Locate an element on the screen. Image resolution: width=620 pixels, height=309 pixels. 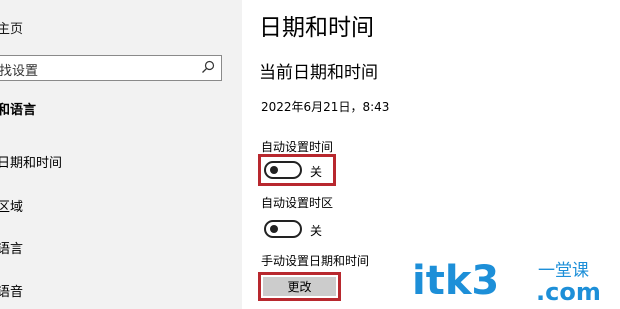
change-button: 更改 is located at coordinates (299, 286).